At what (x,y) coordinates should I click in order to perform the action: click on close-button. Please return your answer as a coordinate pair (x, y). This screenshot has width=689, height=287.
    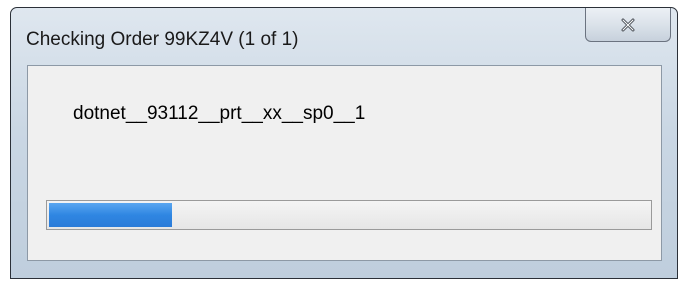
    Looking at the image, I should click on (628, 25).